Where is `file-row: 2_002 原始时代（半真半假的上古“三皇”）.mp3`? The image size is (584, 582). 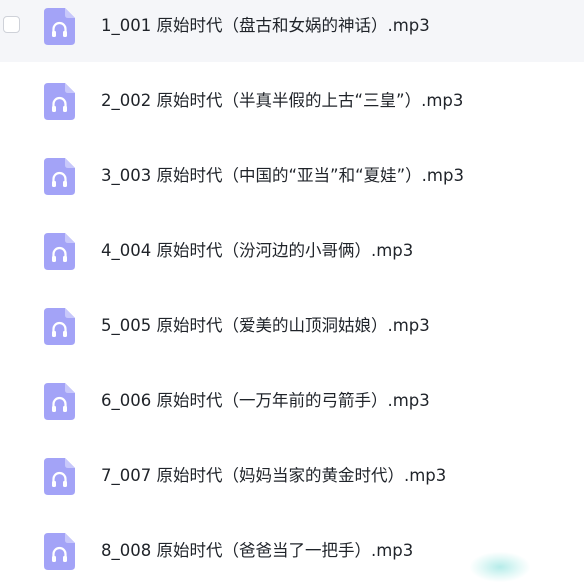
file-row: 2_002 原始时代（半真半假的上古“三皇”）.mp3 is located at coordinates (292, 99).